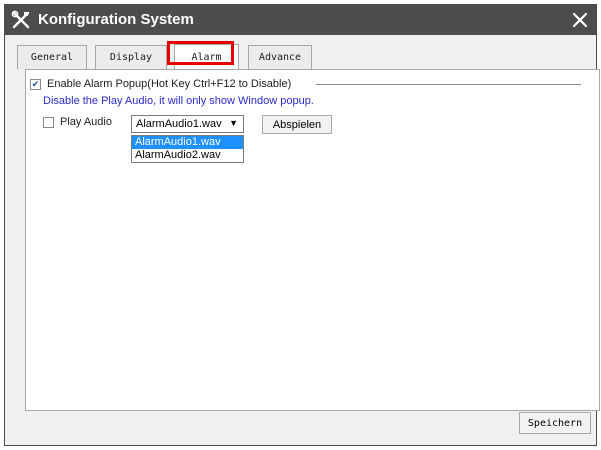 The height and width of the screenshot is (450, 601). I want to click on tab-general: General, so click(52, 57).